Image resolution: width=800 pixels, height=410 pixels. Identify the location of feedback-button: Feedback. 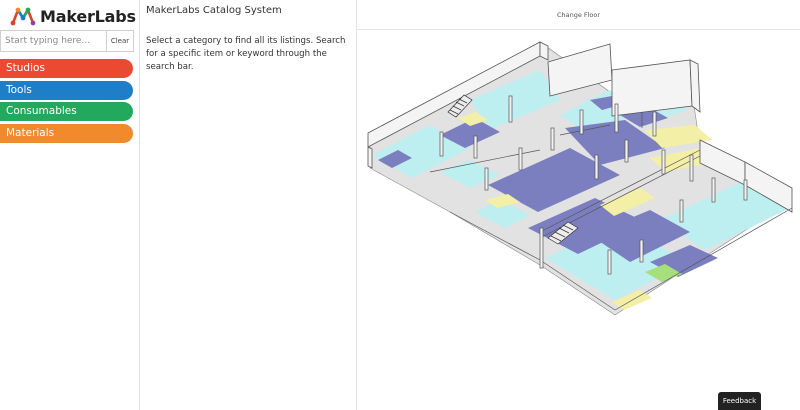
(739, 401).